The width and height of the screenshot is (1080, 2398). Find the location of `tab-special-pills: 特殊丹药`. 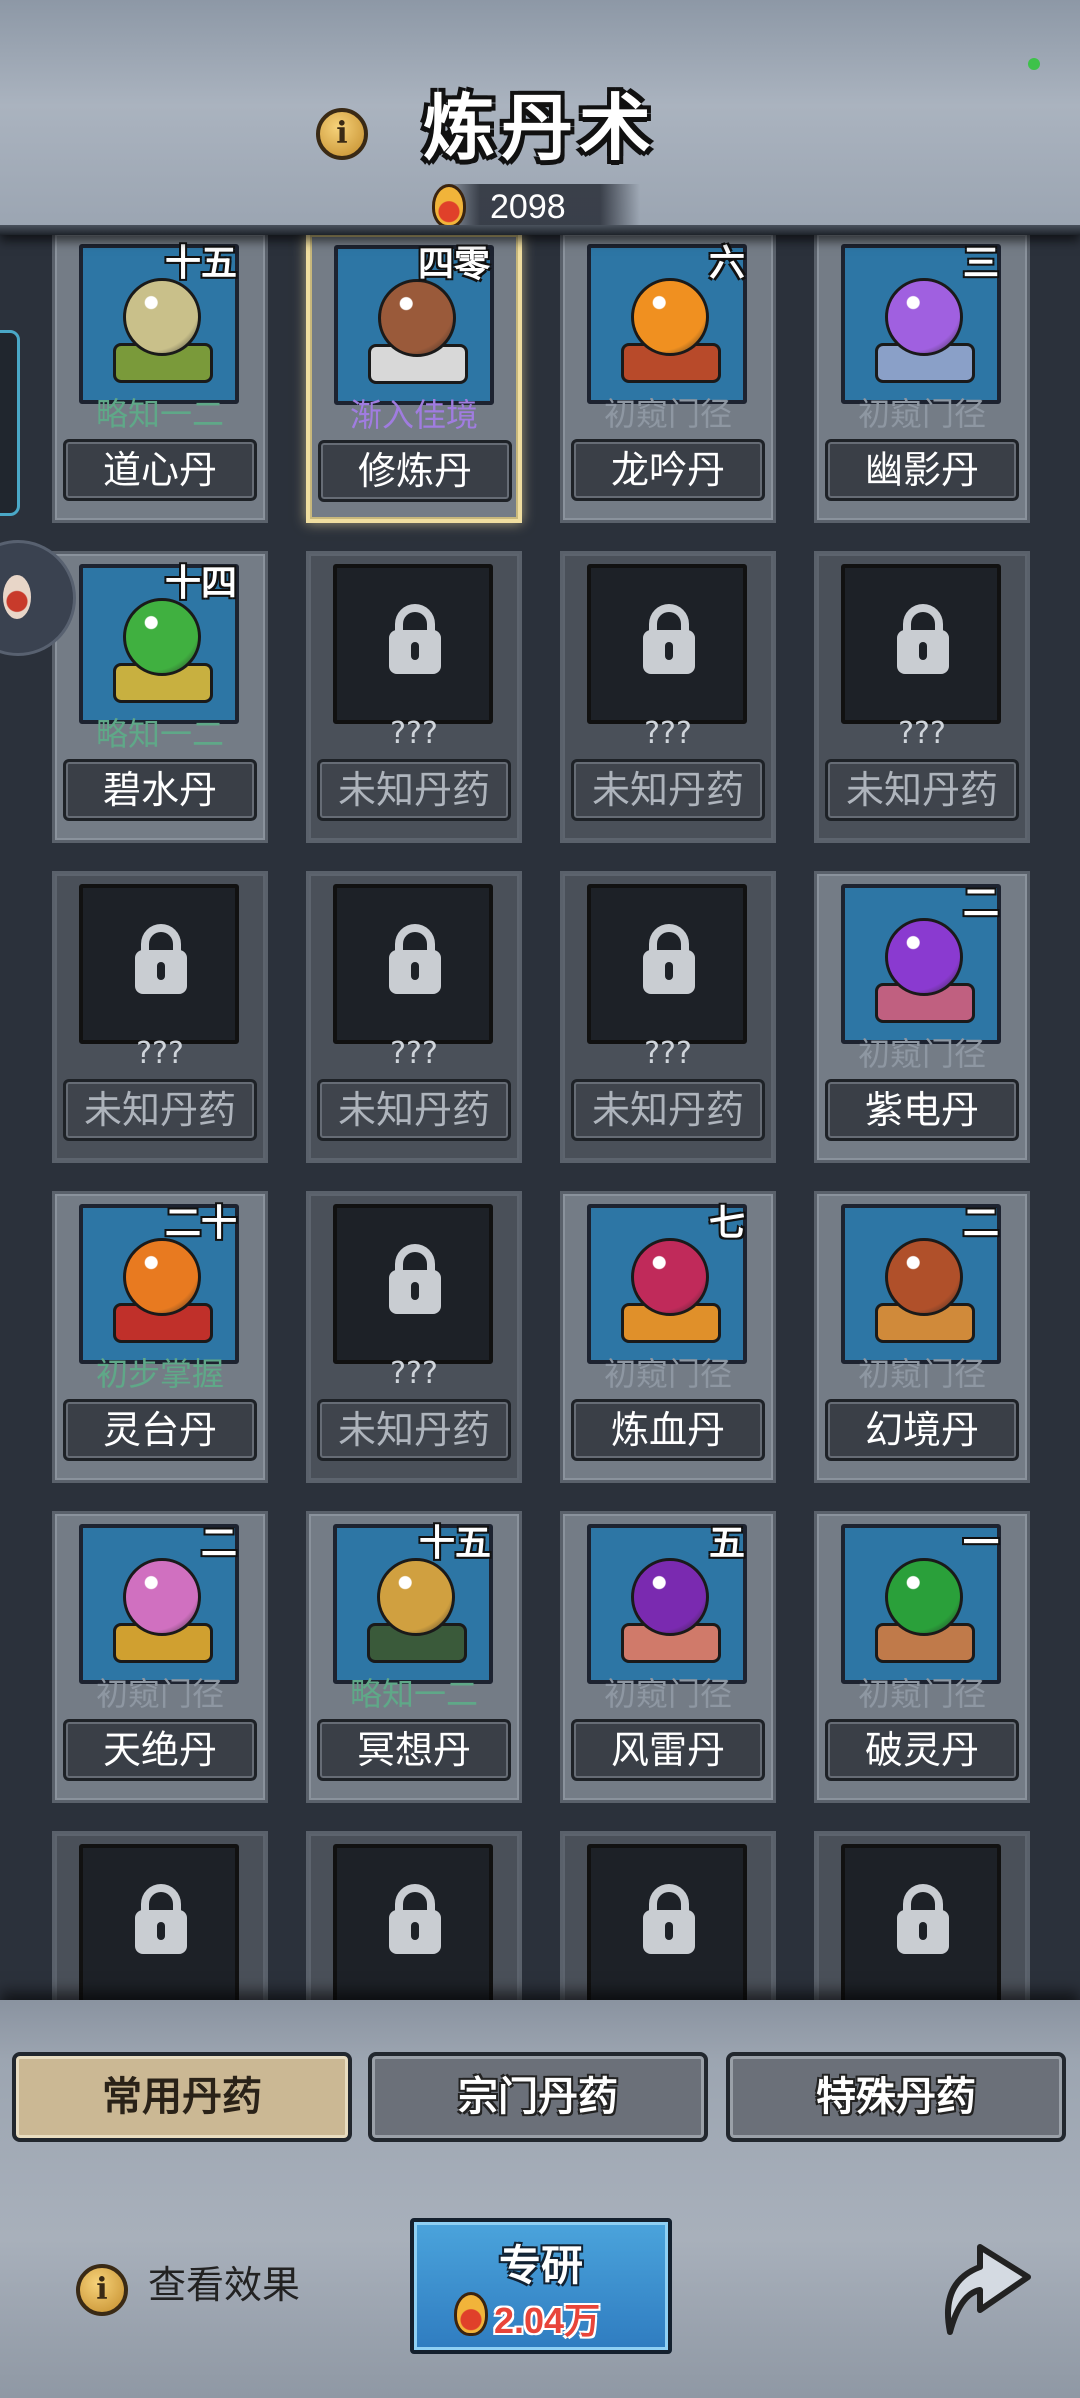

tab-special-pills: 特殊丹药 is located at coordinates (896, 2097).